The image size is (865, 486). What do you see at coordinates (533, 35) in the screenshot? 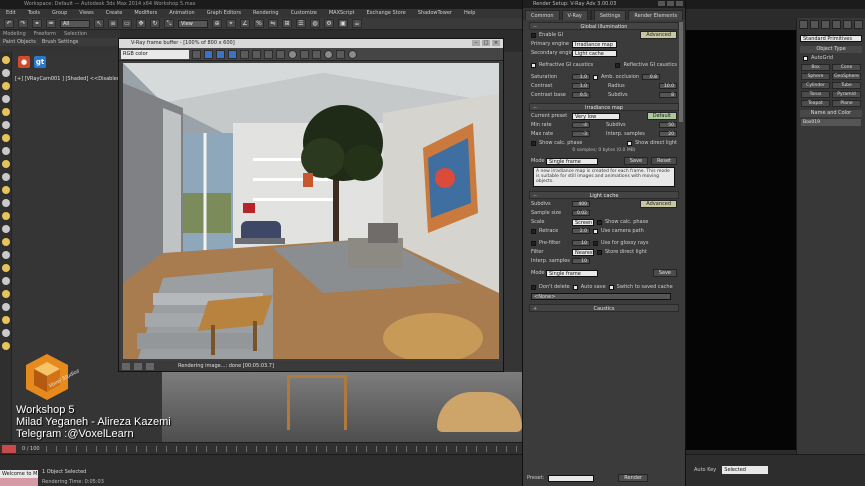
I see `enable-gi-checkbox` at bounding box center [533, 35].